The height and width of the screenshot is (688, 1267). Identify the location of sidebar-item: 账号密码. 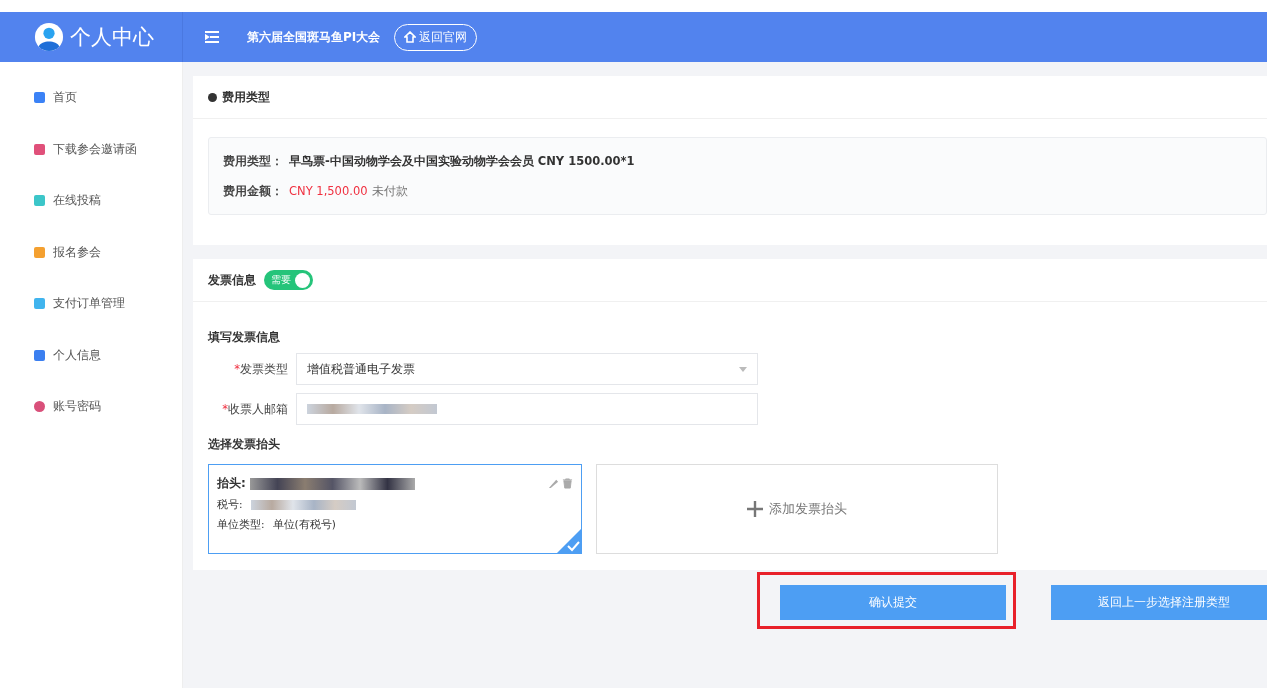
(91, 407).